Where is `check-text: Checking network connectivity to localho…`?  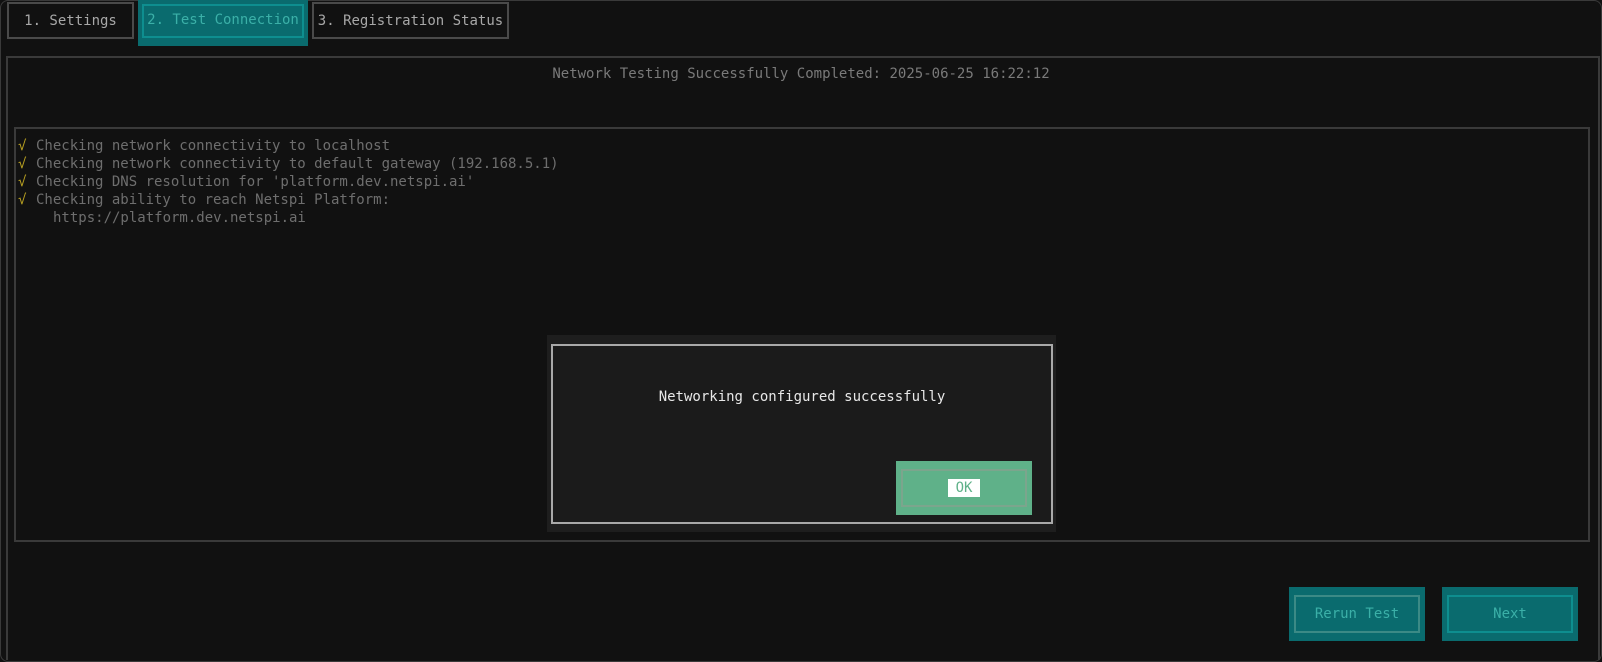
check-text: Checking network connectivity to localho… is located at coordinates (213, 146).